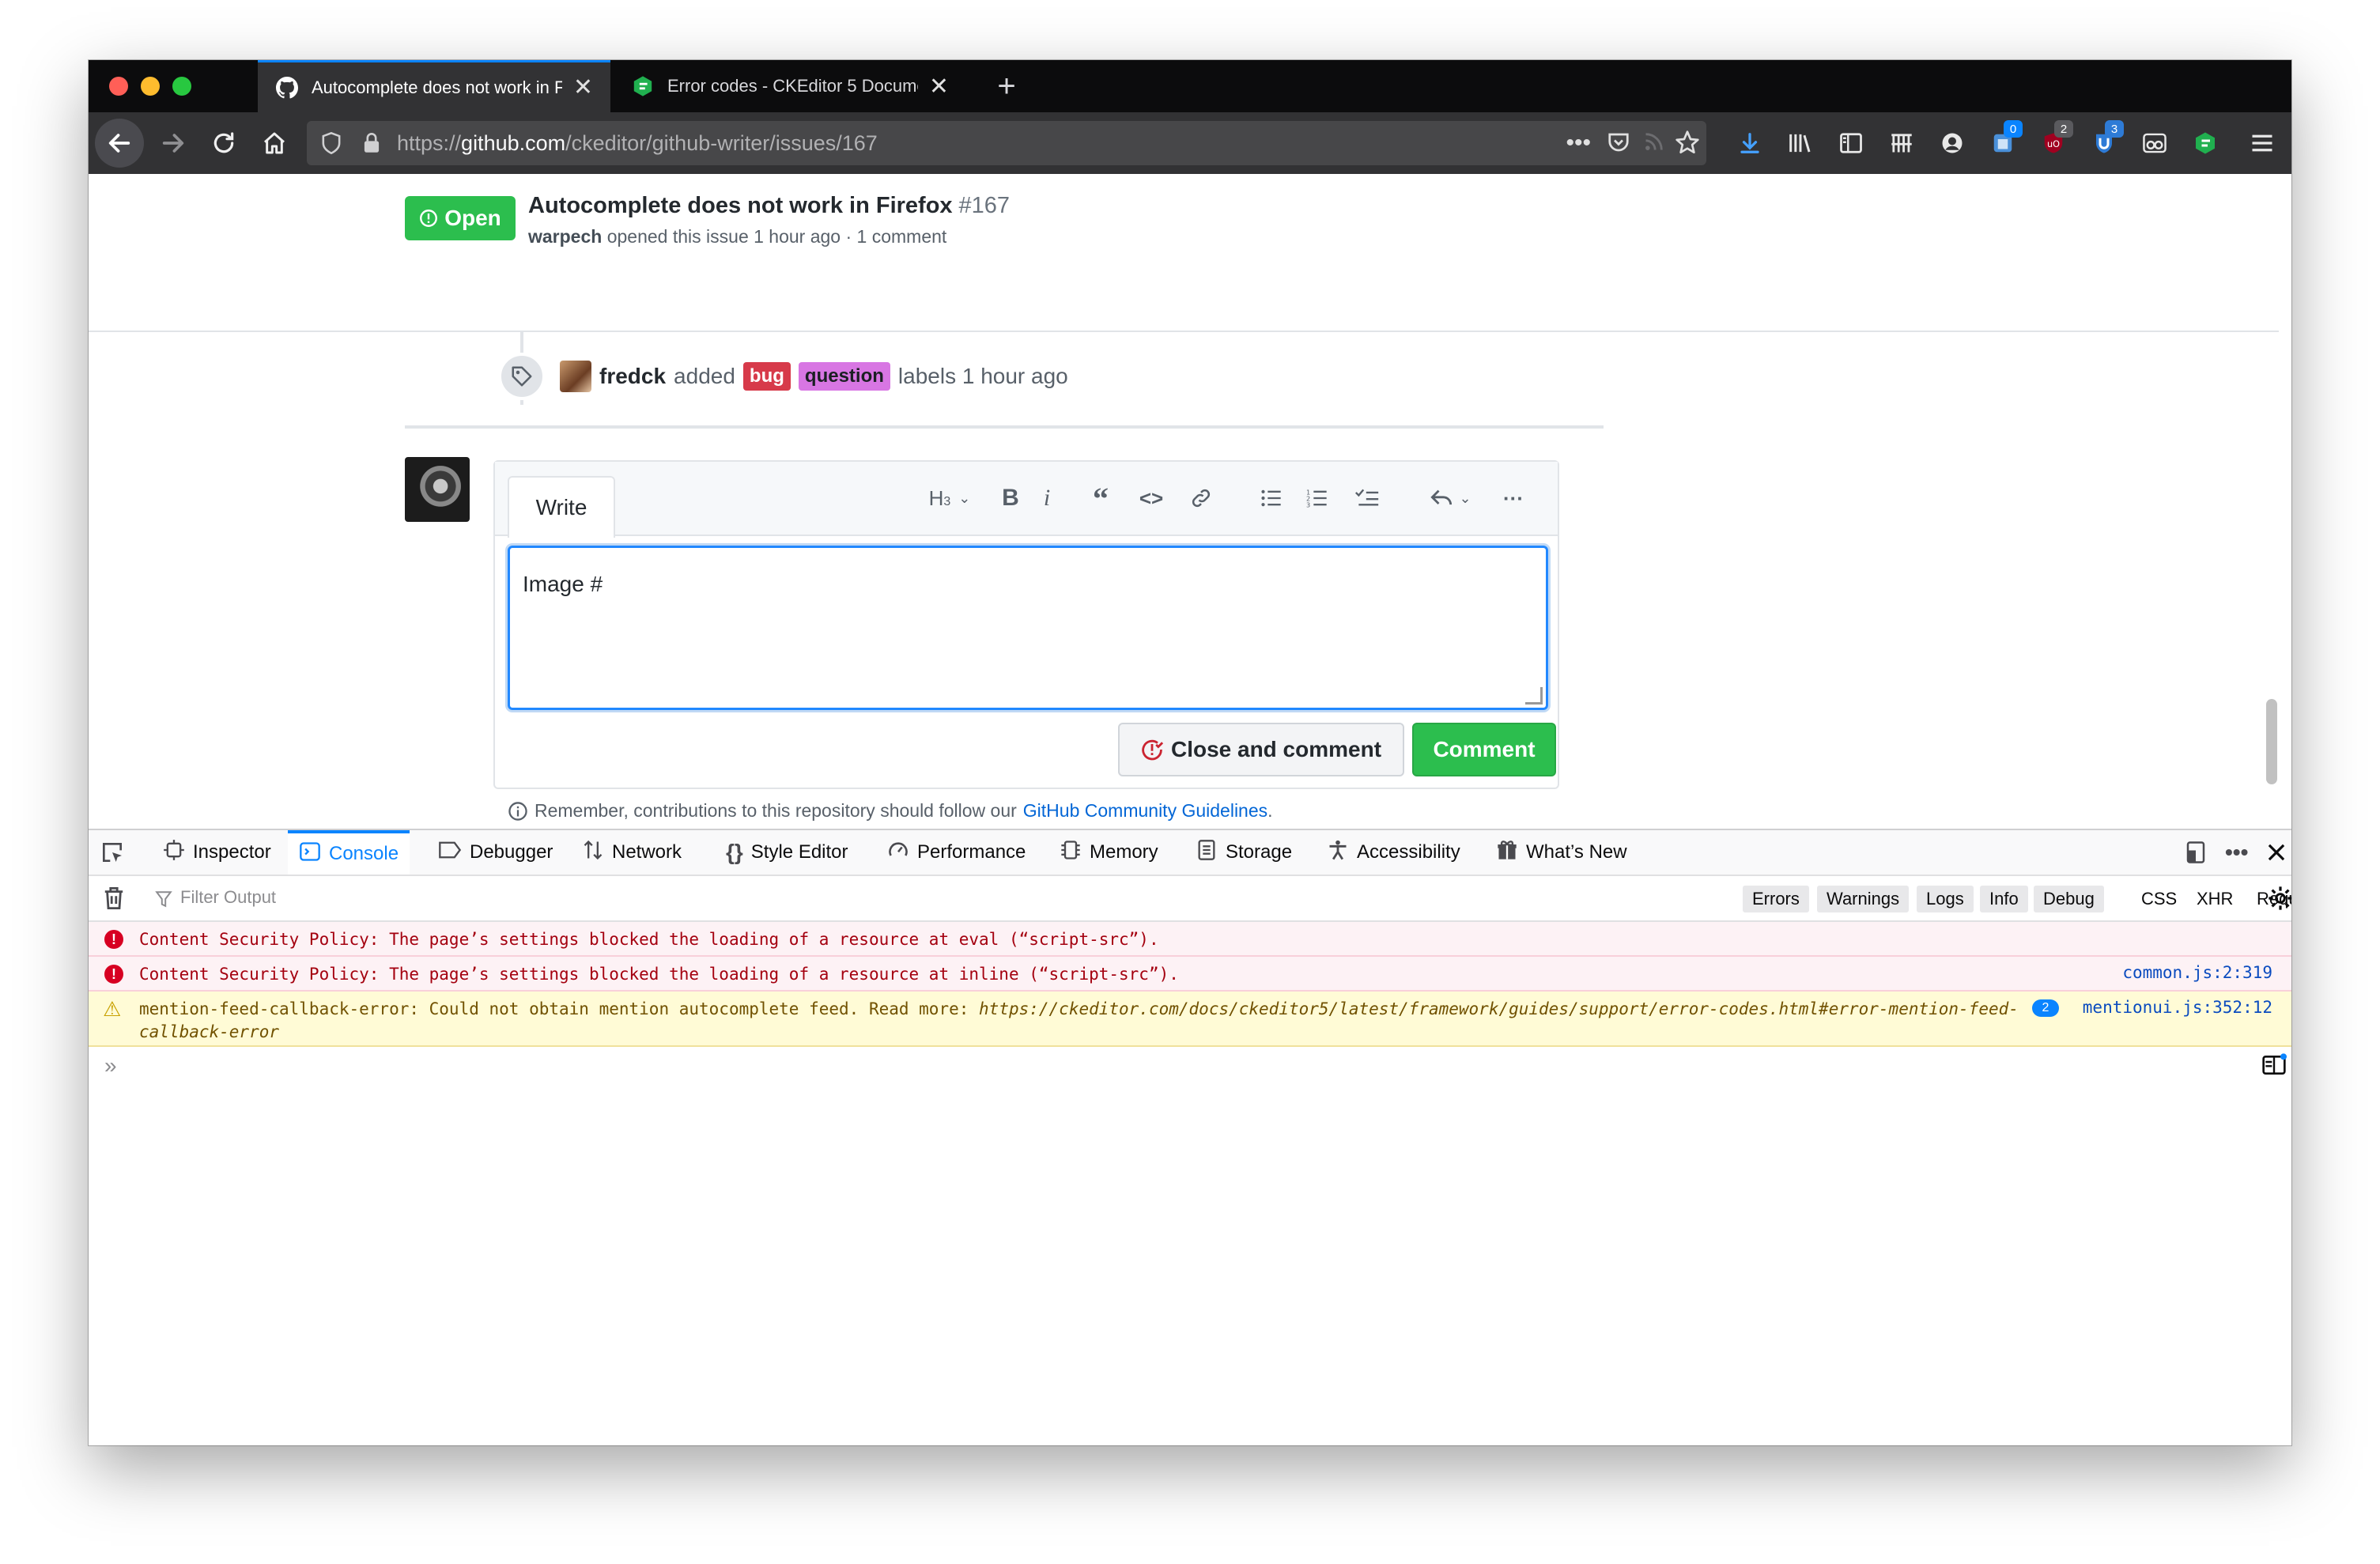 The image size is (2380, 1564). What do you see at coordinates (1952, 143) in the screenshot?
I see `account-icon` at bounding box center [1952, 143].